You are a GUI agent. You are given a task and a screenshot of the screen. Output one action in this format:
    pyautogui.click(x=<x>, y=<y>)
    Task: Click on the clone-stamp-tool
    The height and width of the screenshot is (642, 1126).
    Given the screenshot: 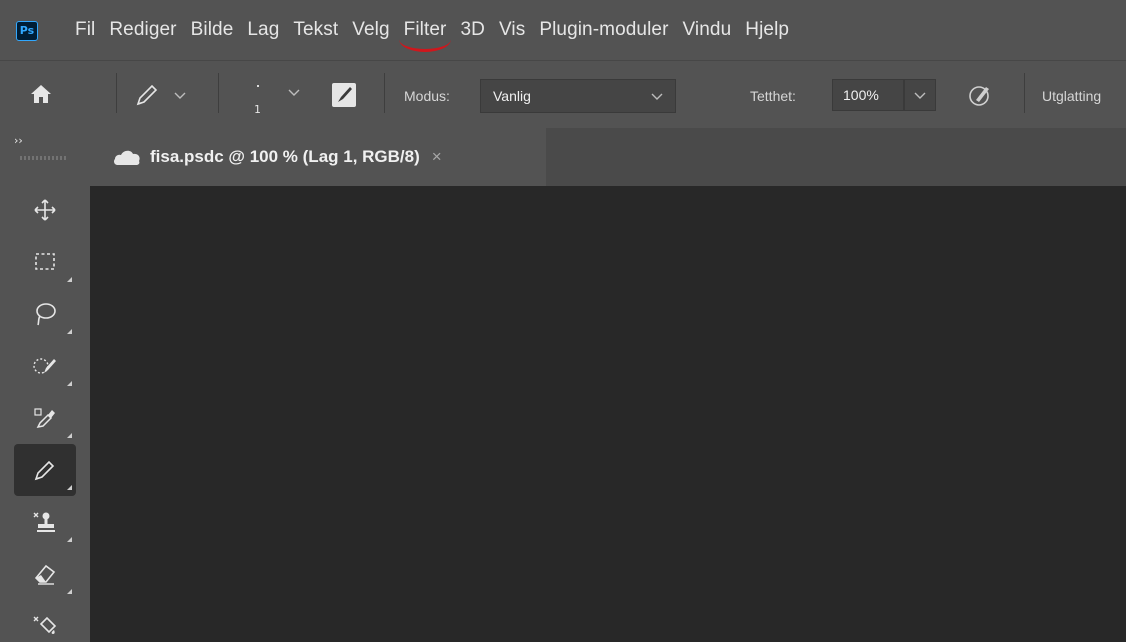 What is the action you would take?
    pyautogui.click(x=45, y=522)
    